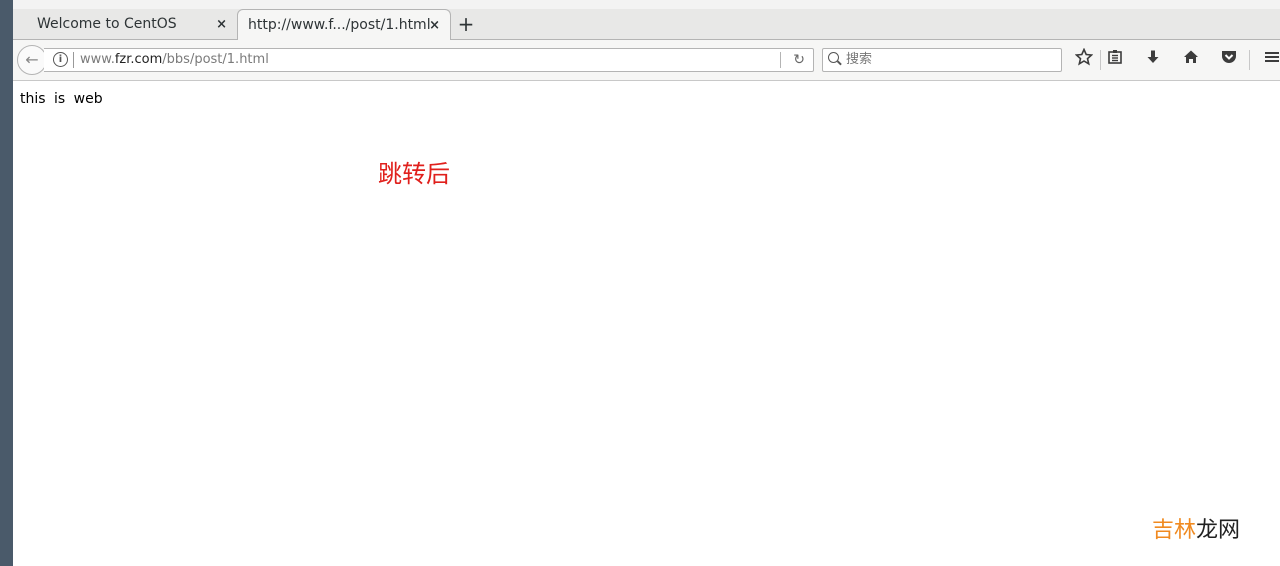 Image resolution: width=1280 pixels, height=566 pixels. Describe the element at coordinates (414, 174) in the screenshot. I see `redirect-annotation: 跳转后` at that location.